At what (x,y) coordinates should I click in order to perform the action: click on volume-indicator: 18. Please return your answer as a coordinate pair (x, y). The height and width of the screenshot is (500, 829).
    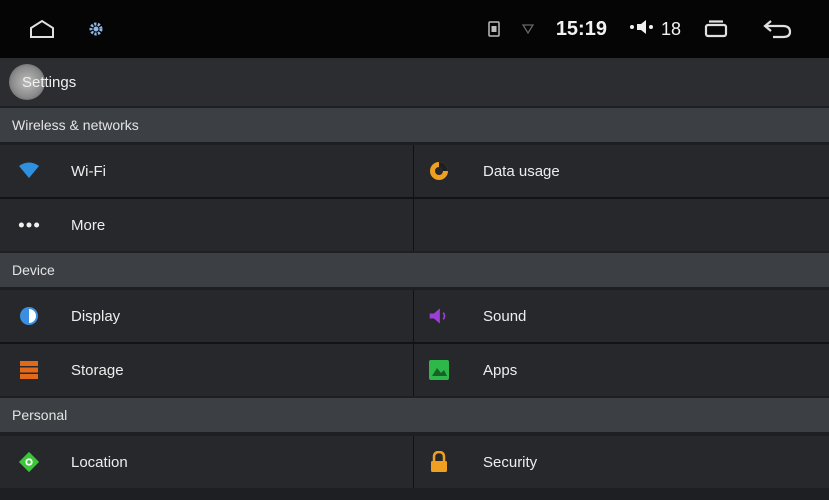
    Looking at the image, I should click on (655, 29).